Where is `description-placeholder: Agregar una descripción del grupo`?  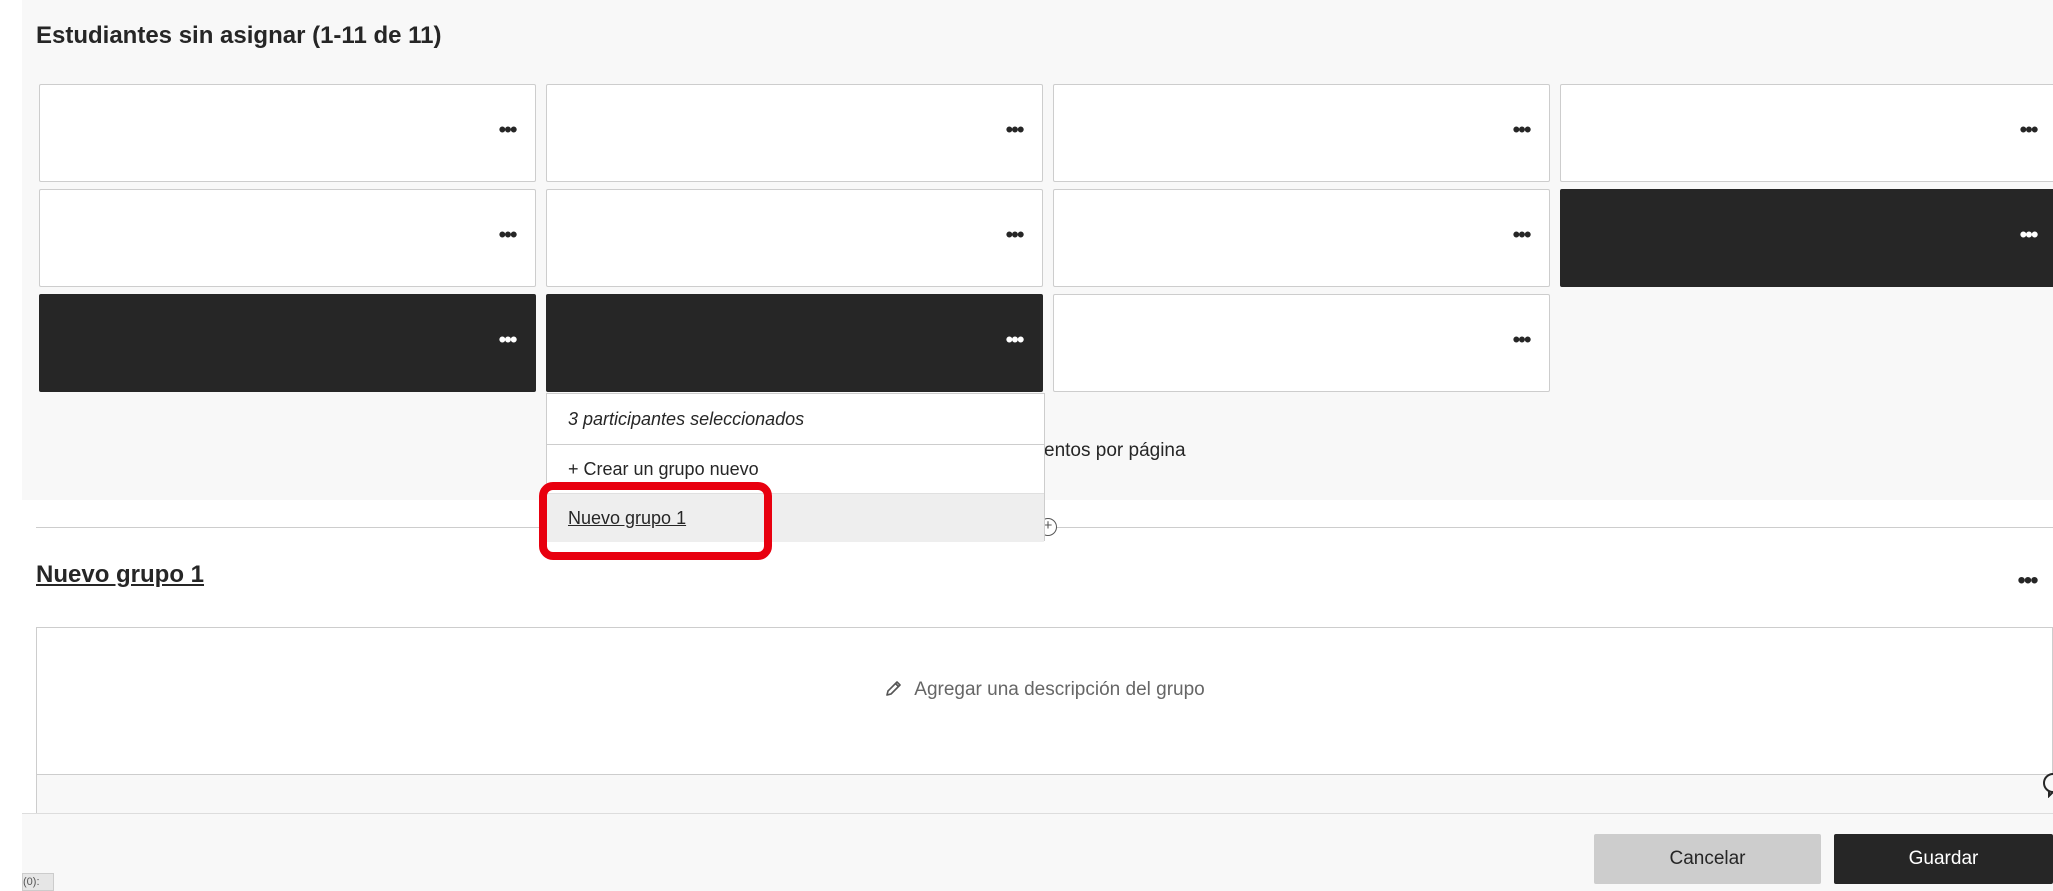
description-placeholder: Agregar una descripción del grupo is located at coordinates (1059, 689).